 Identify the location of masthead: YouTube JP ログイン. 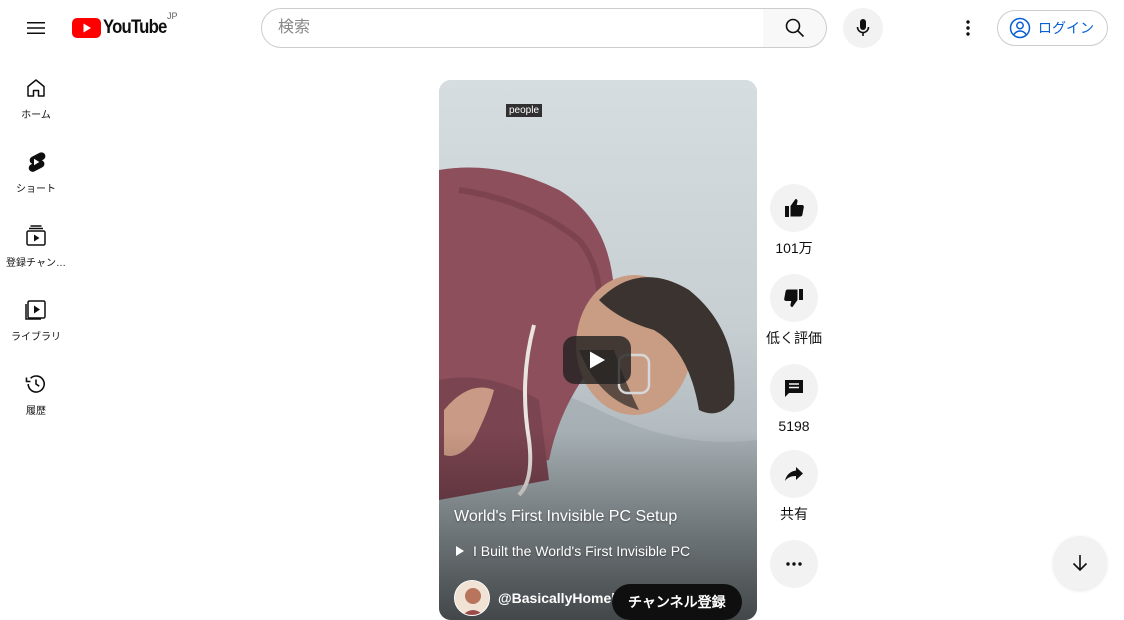
(562, 28).